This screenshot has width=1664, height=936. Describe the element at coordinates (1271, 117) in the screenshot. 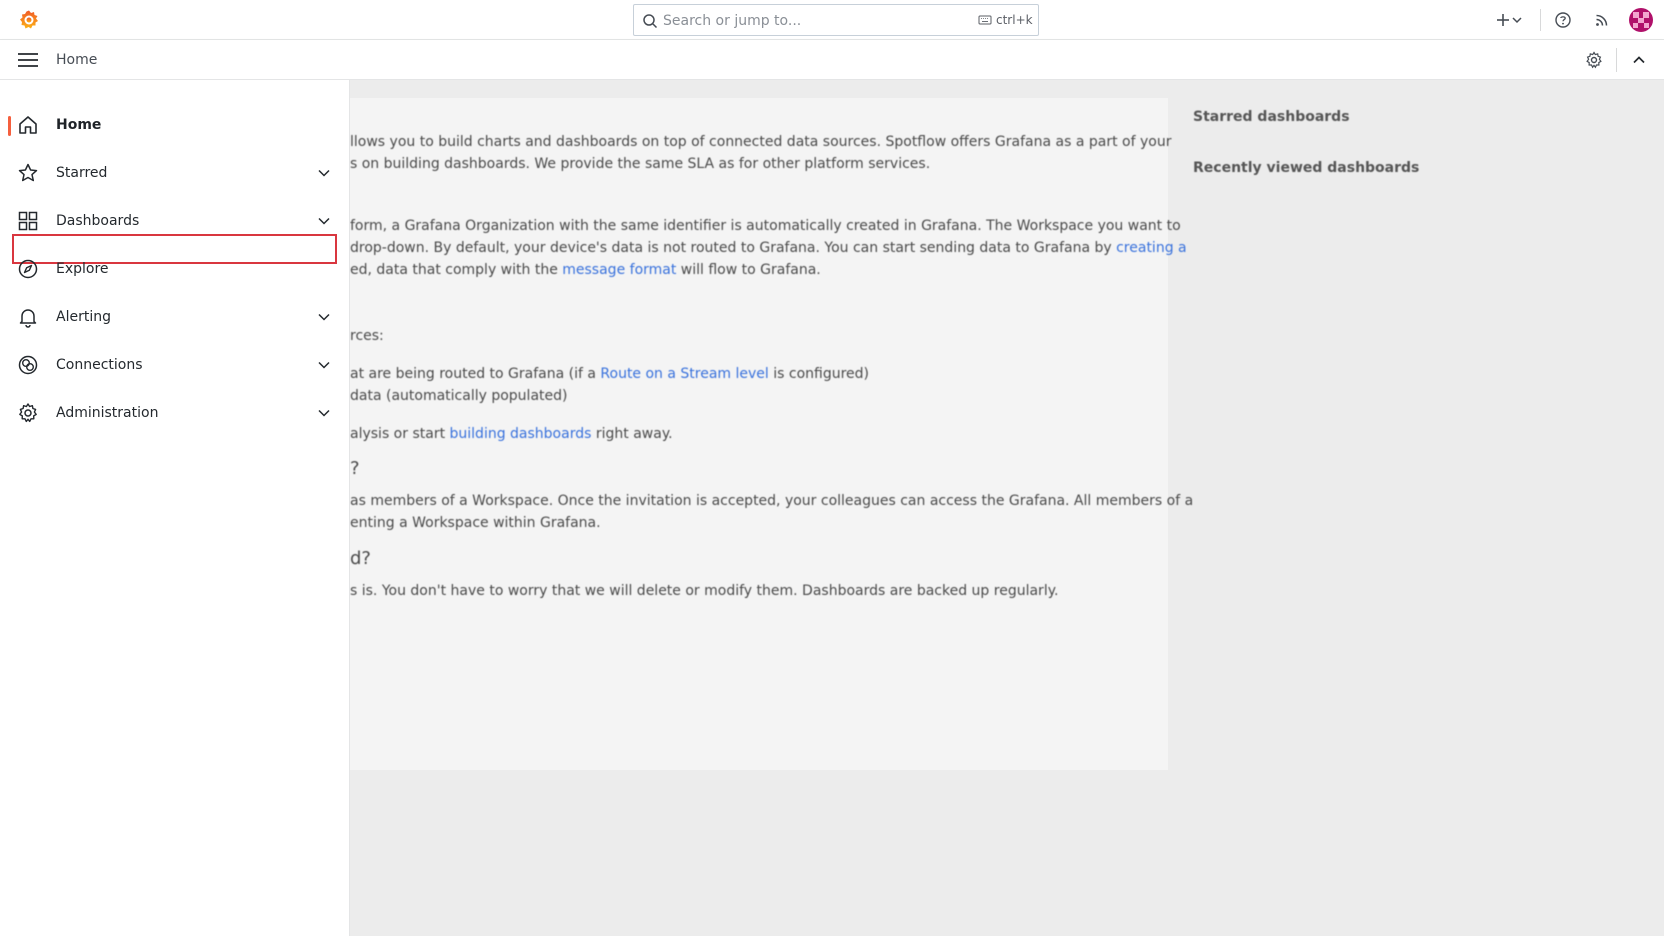

I see `starred-dashboards-title: Starred dashboards` at that location.